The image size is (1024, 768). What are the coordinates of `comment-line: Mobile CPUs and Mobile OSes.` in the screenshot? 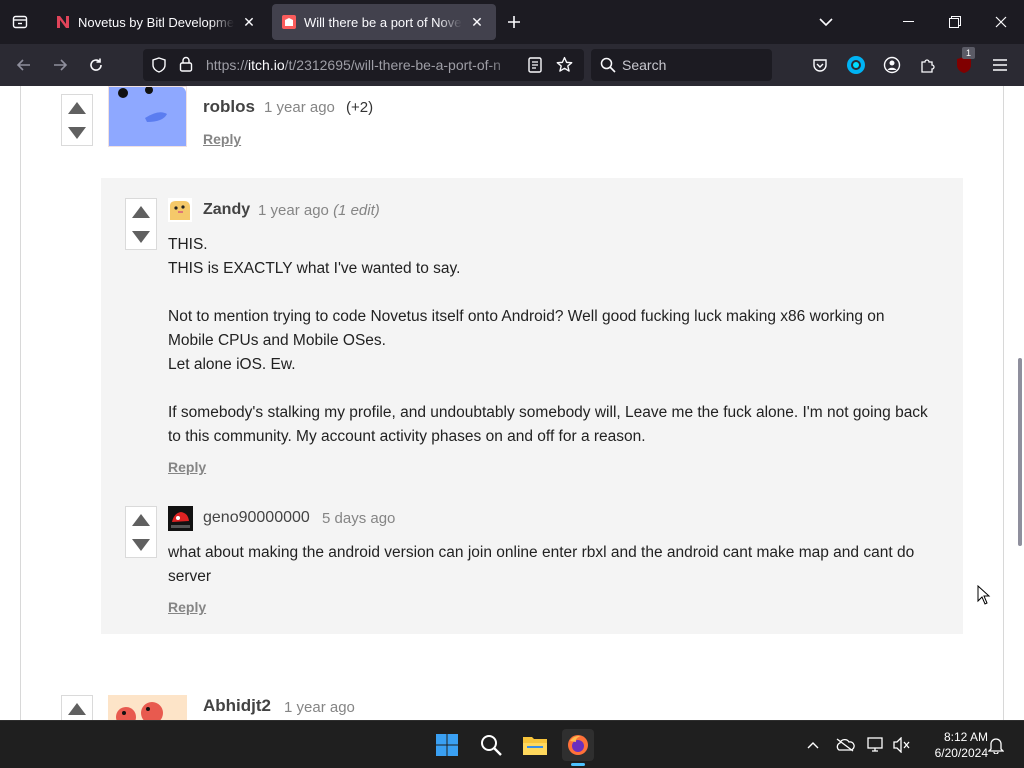 It's located at (277, 340).